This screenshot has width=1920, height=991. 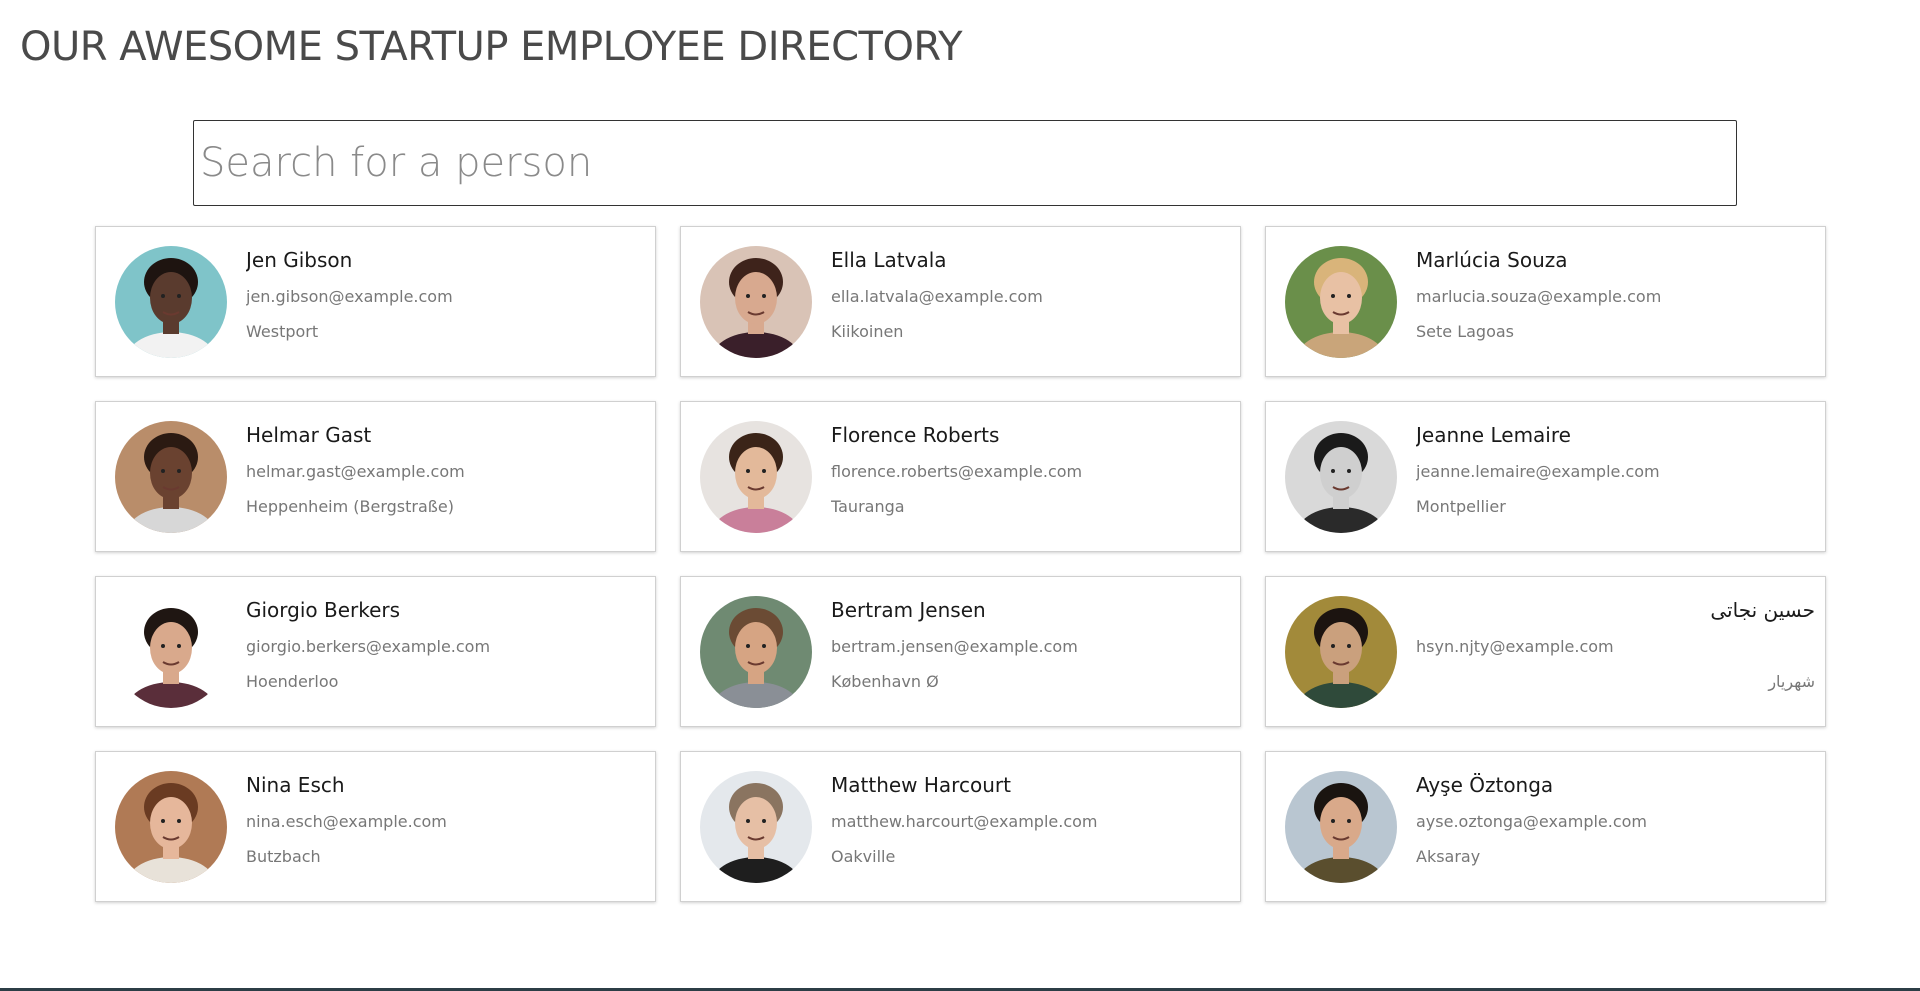 What do you see at coordinates (283, 856) in the screenshot?
I see `employee-city: Butzbach` at bounding box center [283, 856].